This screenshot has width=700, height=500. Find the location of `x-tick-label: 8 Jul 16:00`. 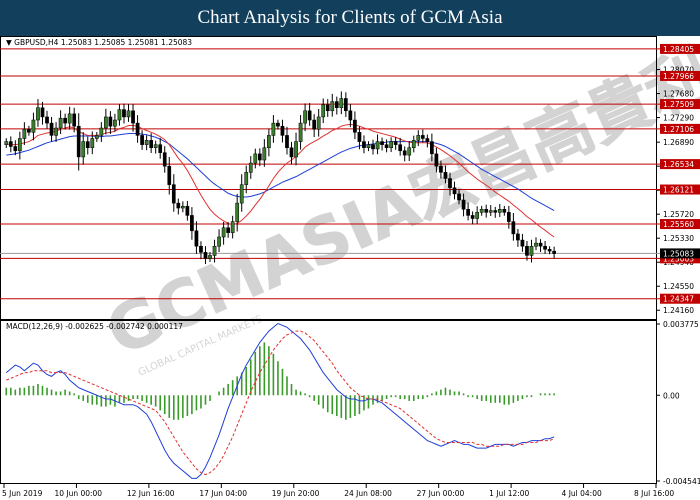

x-tick-label: 8 Jul 16:00 is located at coordinates (654, 493).